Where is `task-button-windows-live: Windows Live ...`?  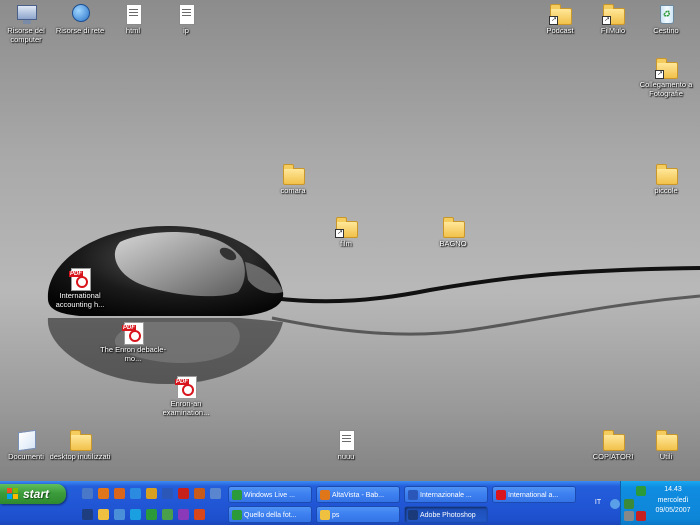 task-button-windows-live: Windows Live ... is located at coordinates (270, 494).